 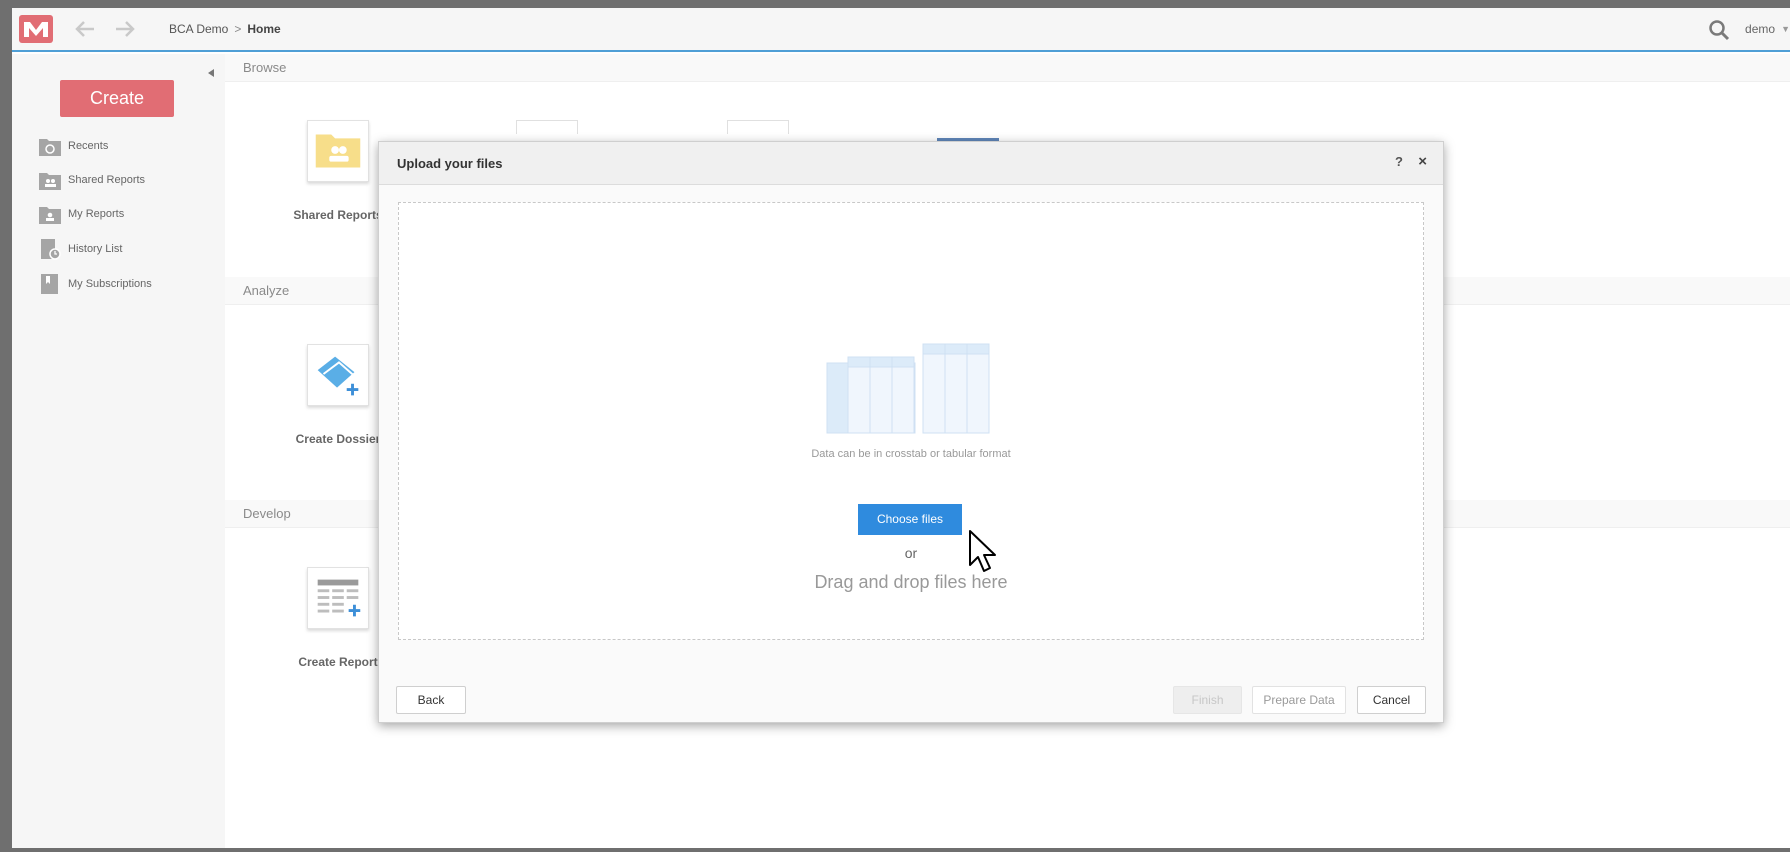 What do you see at coordinates (910, 519) in the screenshot?
I see `choose-files-button: Choose files` at bounding box center [910, 519].